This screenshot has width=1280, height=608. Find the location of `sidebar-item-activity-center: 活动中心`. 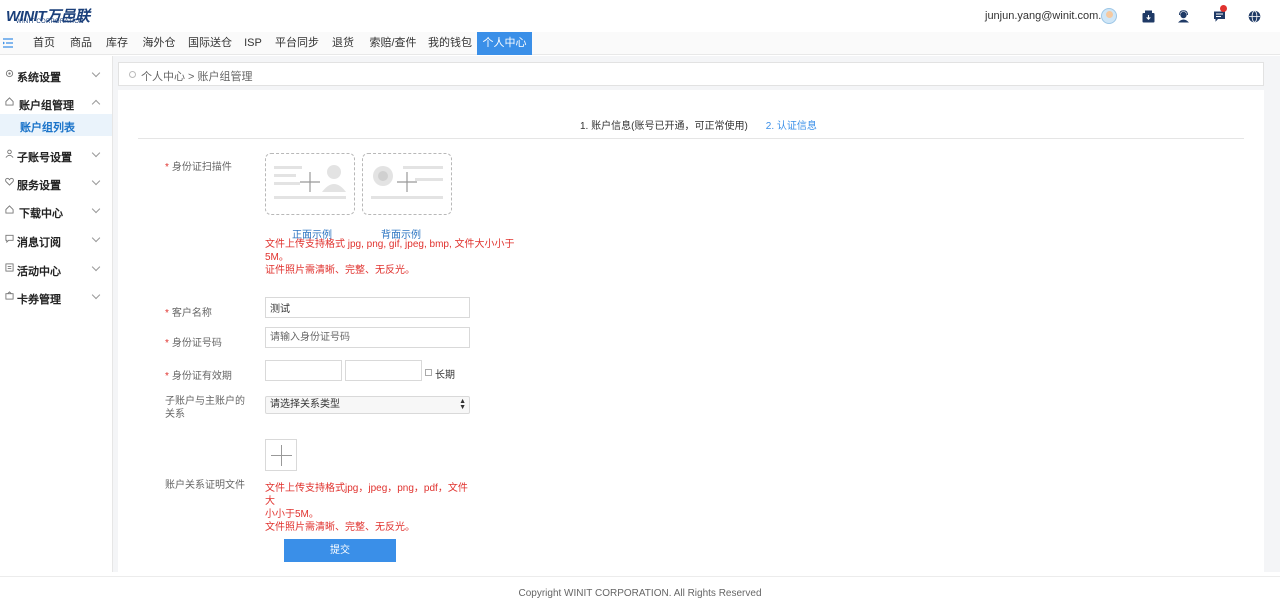

sidebar-item-activity-center: 活动中心 is located at coordinates (56, 267).